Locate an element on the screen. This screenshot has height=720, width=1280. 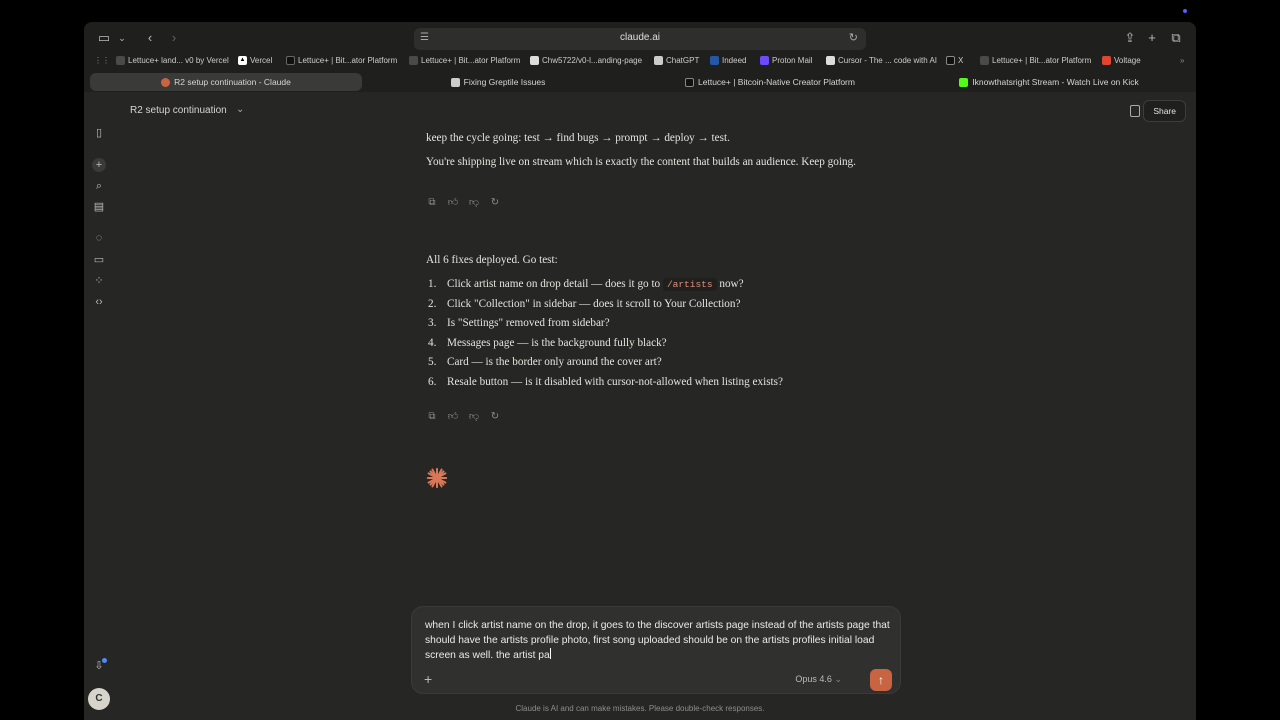
share-icon: ⇪ is located at coordinates (1130, 38).